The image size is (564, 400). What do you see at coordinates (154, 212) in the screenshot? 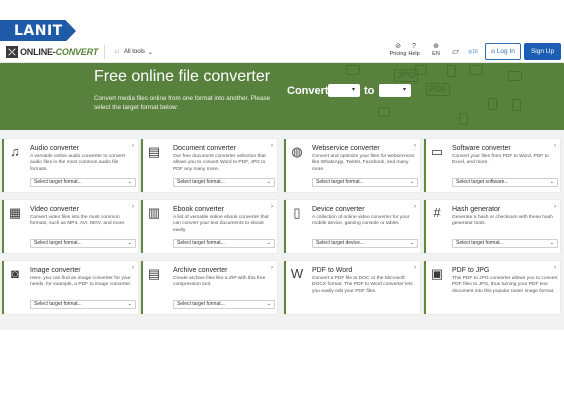
I see `books-icon: ▥` at bounding box center [154, 212].